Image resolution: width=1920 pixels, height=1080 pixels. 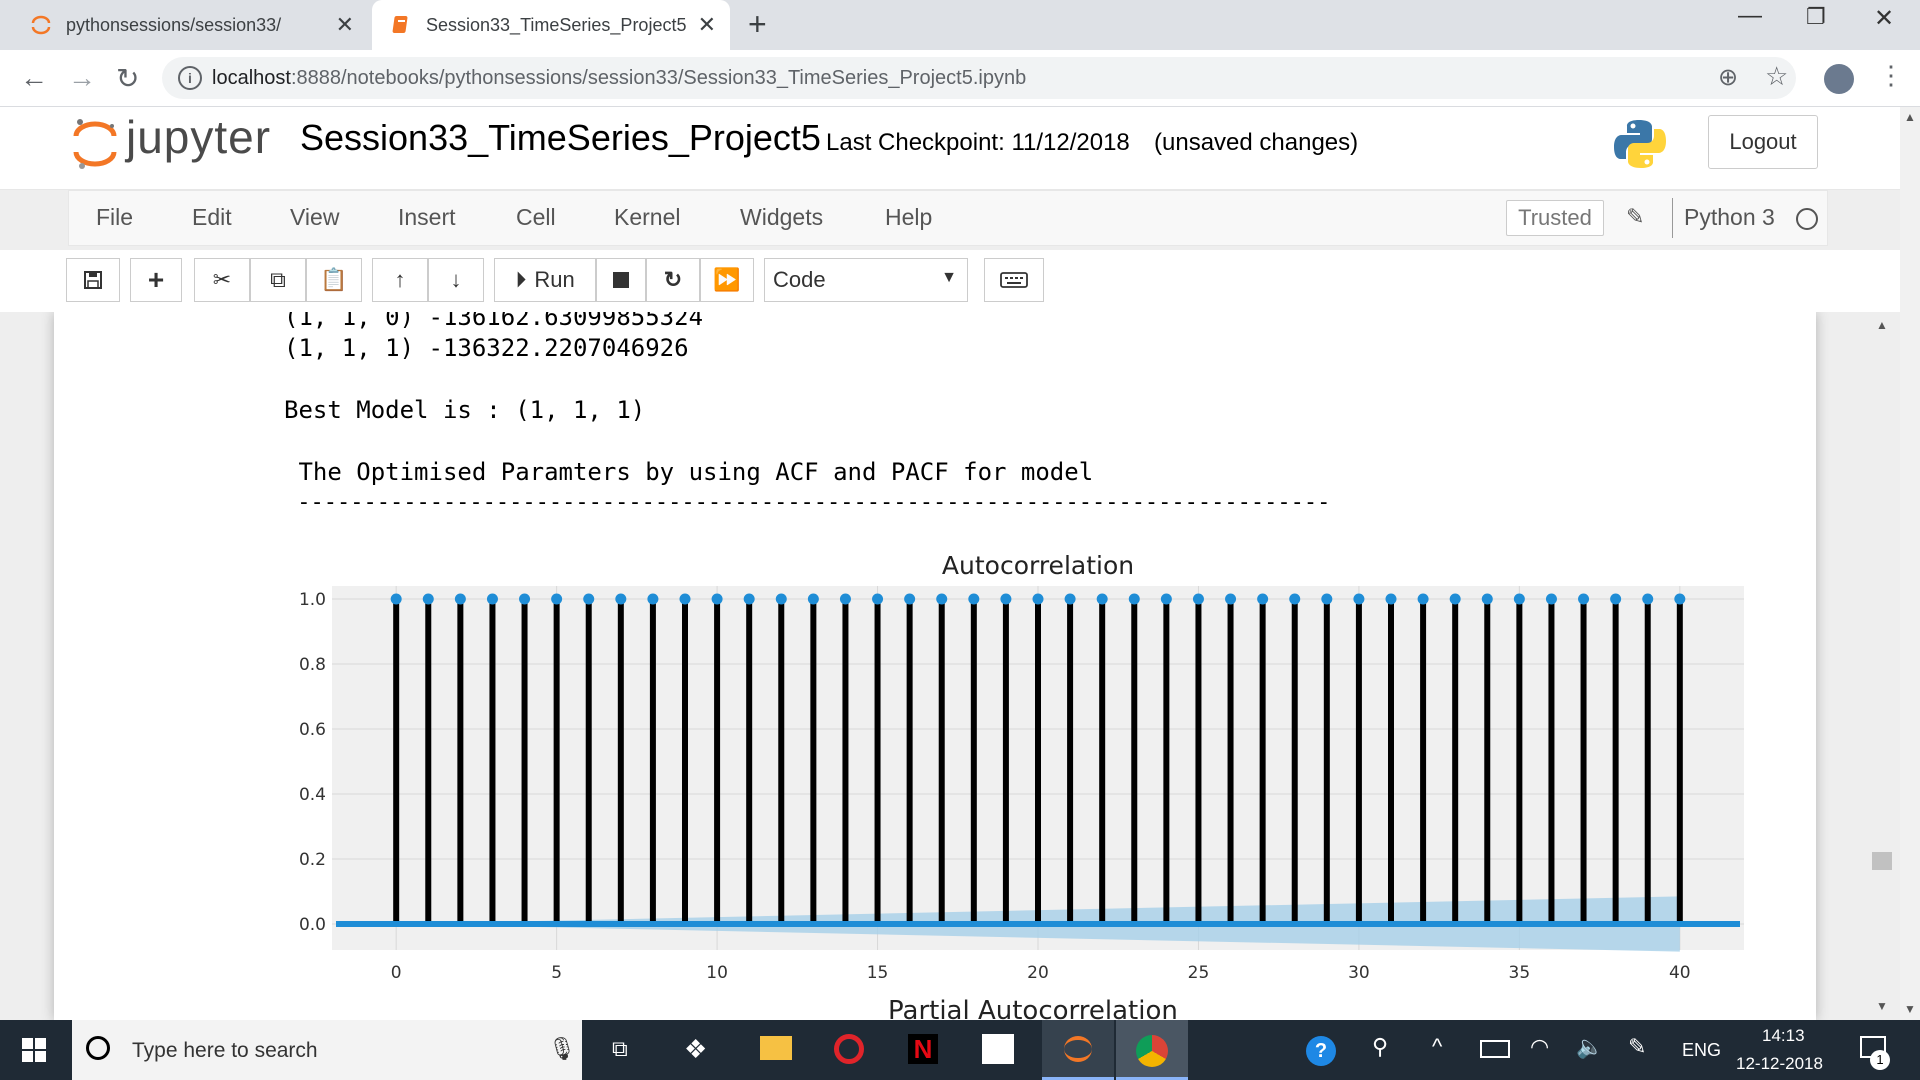 I want to click on new-tab-icon: +, so click(x=757, y=24).